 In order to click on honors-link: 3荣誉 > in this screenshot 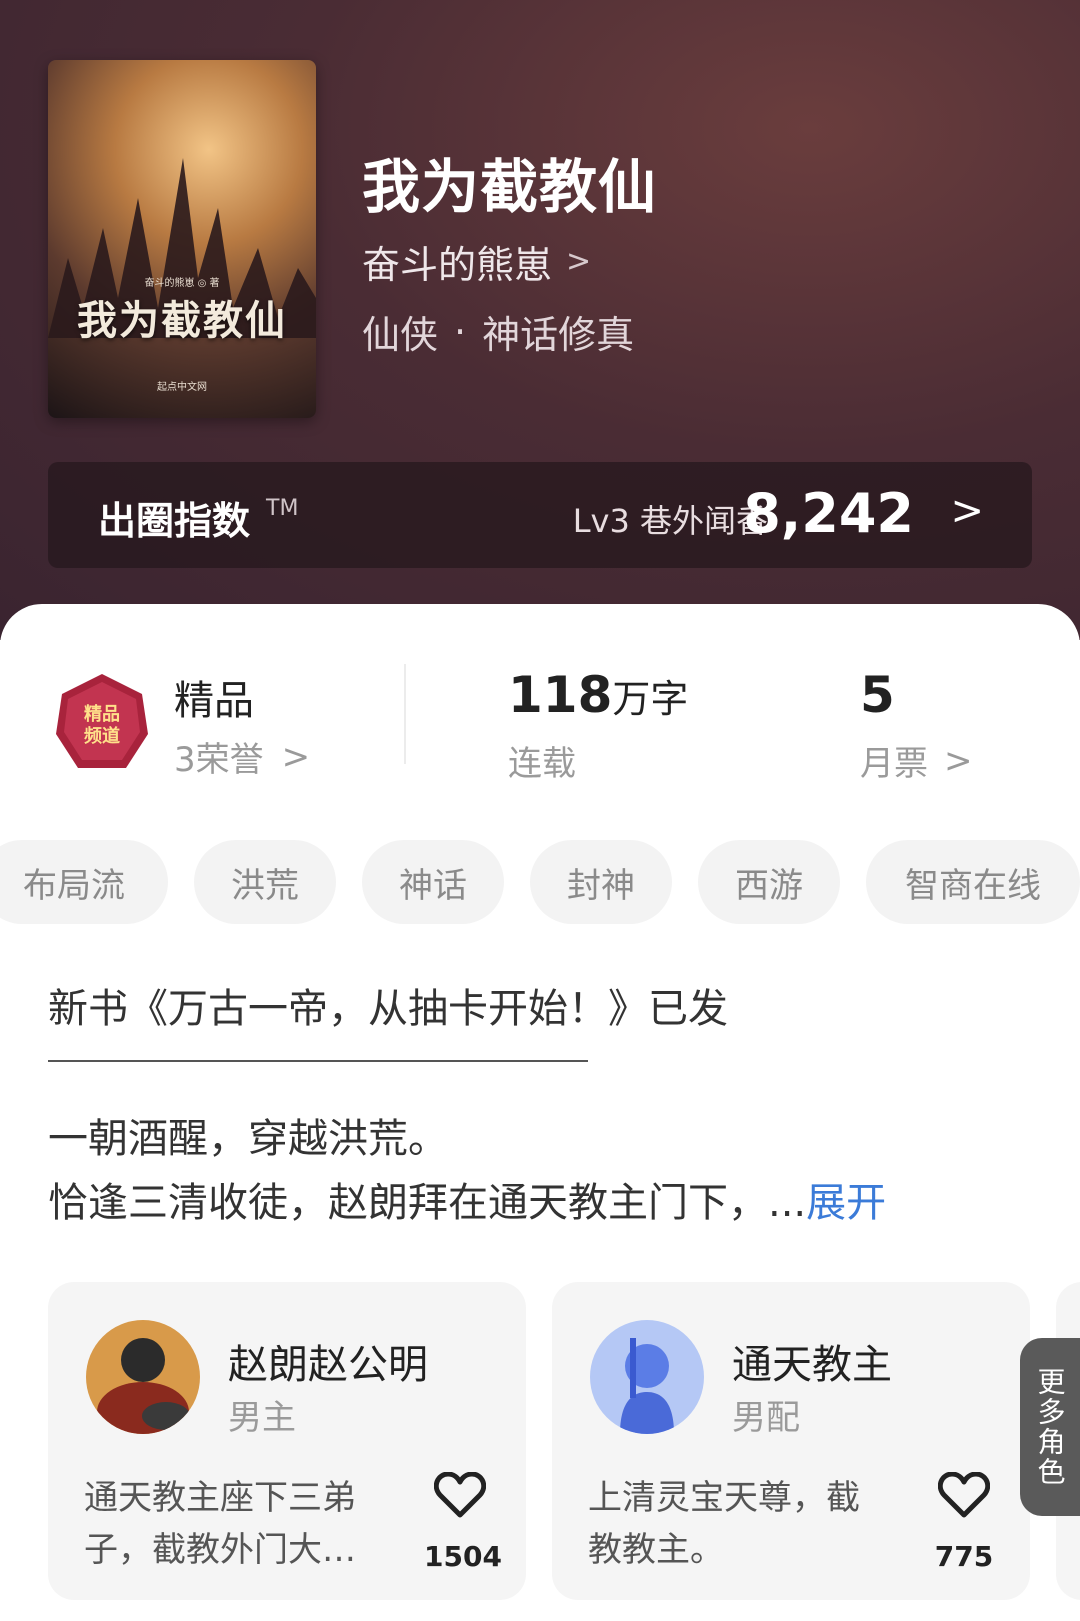, I will do `click(242, 756)`.